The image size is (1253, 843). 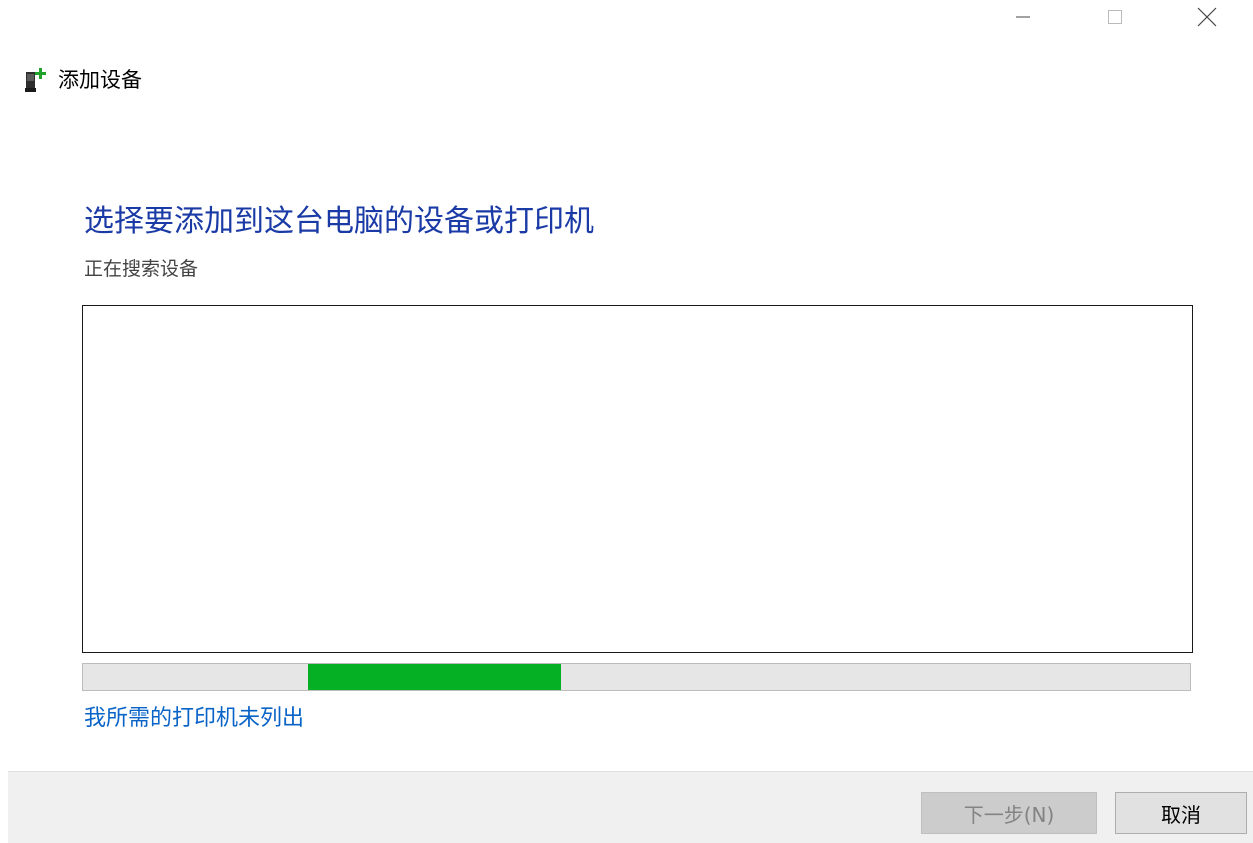 What do you see at coordinates (141, 269) in the screenshot?
I see `search-status: 正在搜索设备` at bounding box center [141, 269].